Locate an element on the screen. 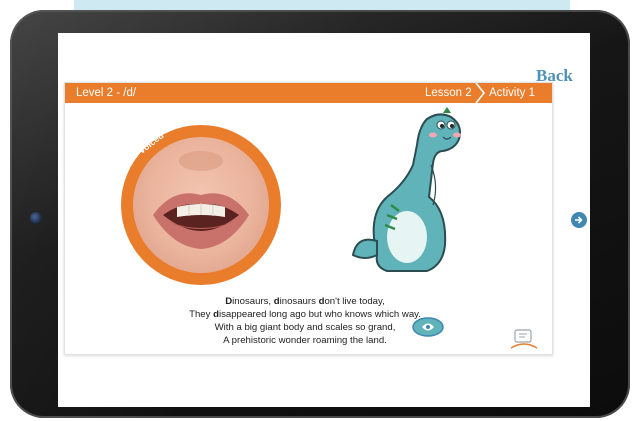 The image size is (638, 421). mouth-illustration: voiced is located at coordinates (201, 205).